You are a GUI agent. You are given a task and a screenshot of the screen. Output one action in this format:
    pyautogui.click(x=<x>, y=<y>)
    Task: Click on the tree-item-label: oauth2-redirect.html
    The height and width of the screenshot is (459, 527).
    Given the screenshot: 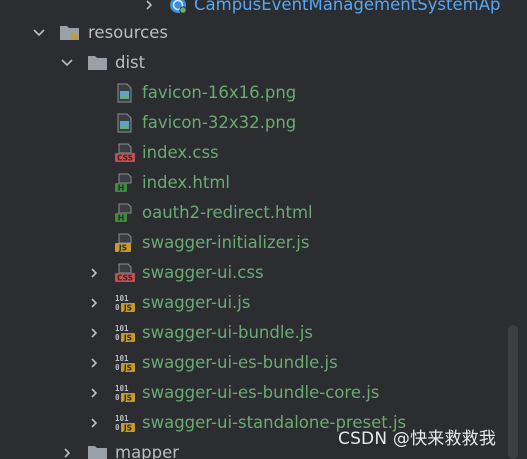 What is the action you would take?
    pyautogui.click(x=227, y=212)
    